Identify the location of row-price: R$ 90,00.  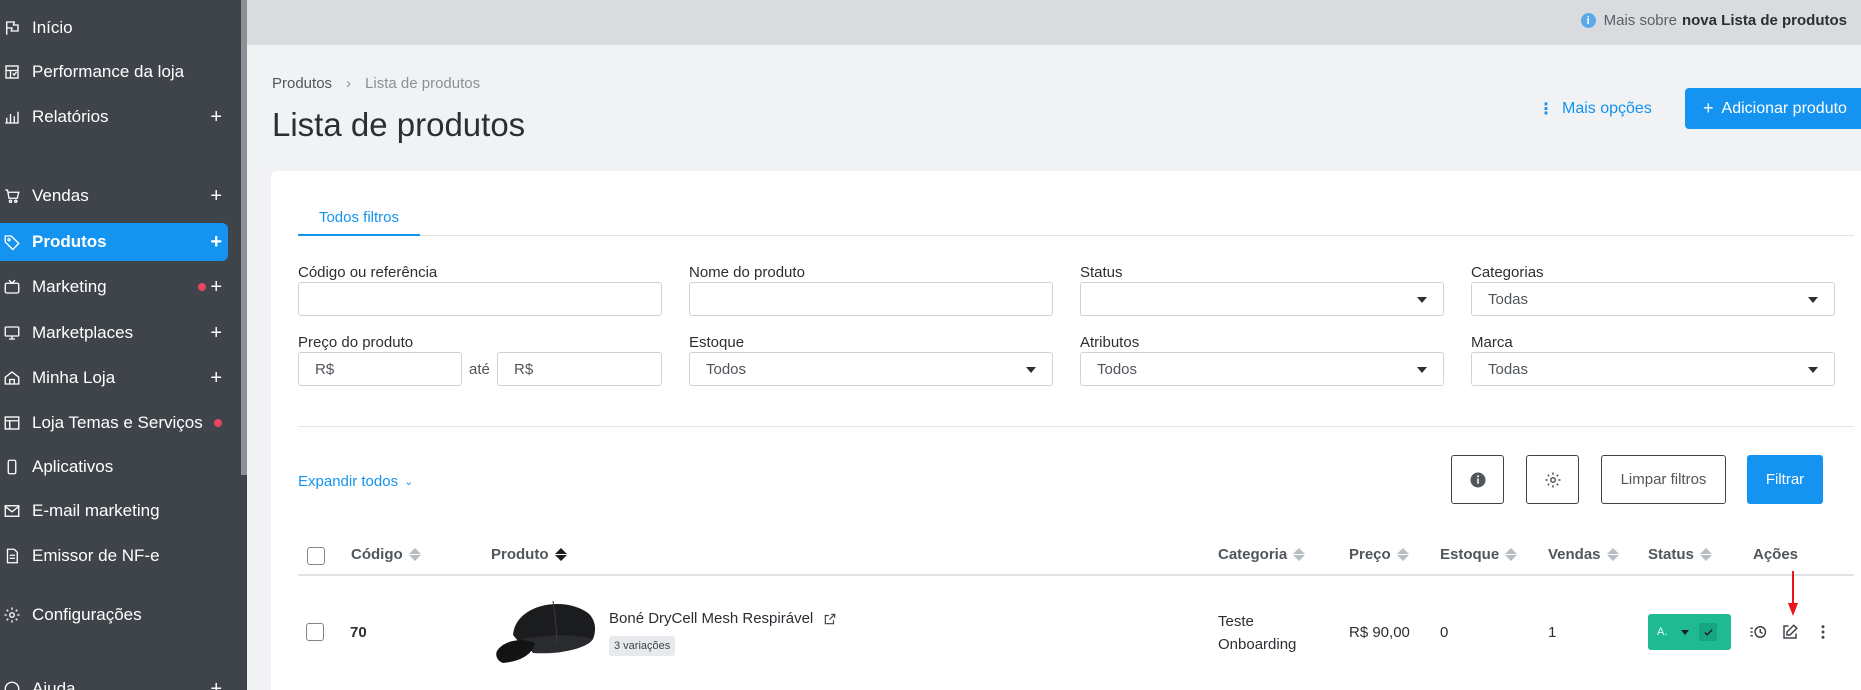
(1379, 632).